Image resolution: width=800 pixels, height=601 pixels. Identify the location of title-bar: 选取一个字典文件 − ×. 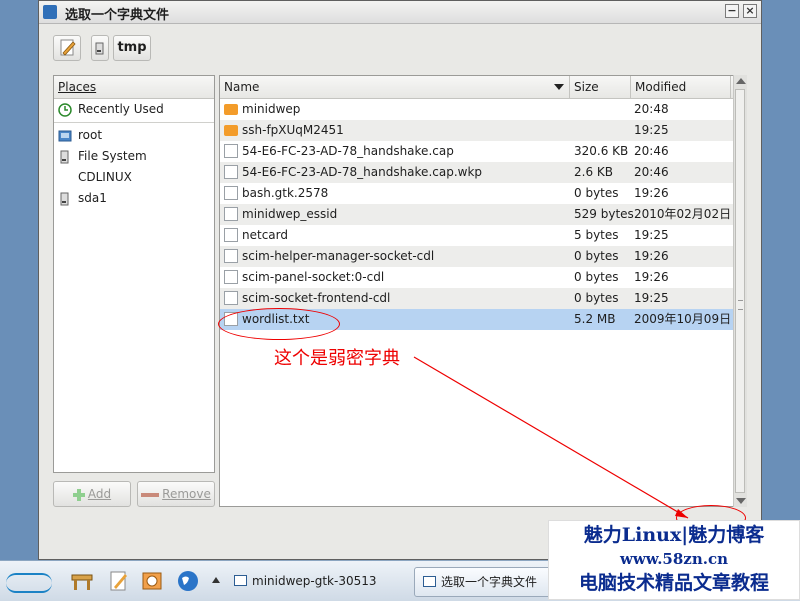
(400, 12).